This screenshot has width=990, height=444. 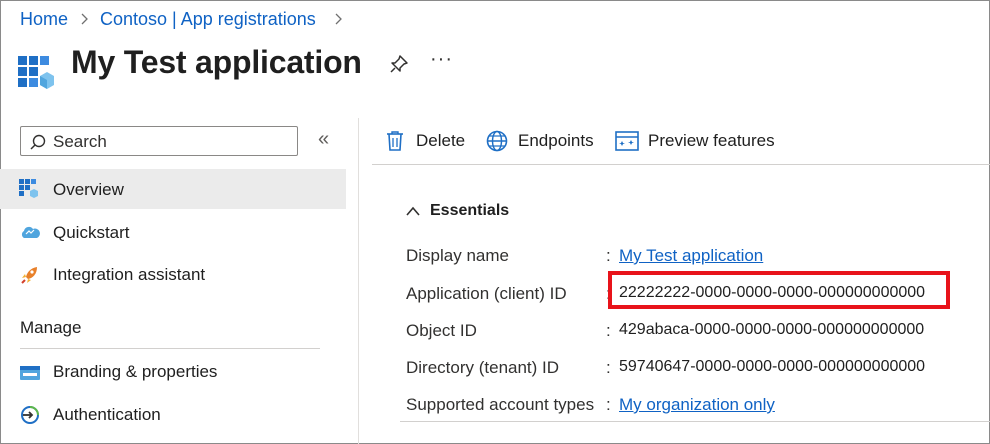 What do you see at coordinates (772, 329) in the screenshot?
I see `object-id-value: 429abaca-0000-0000-0000-000000000000` at bounding box center [772, 329].